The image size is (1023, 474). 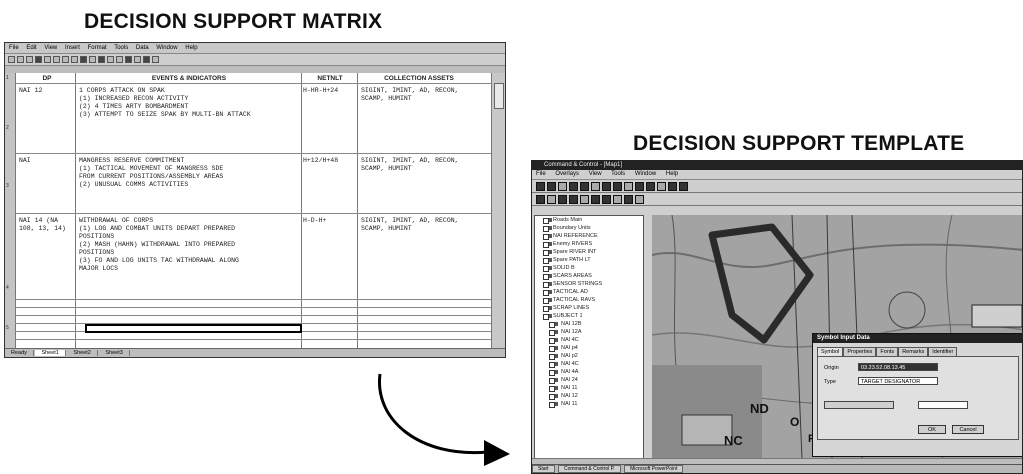 What do you see at coordinates (595, 174) in the screenshot?
I see `map-menu-view: View` at bounding box center [595, 174].